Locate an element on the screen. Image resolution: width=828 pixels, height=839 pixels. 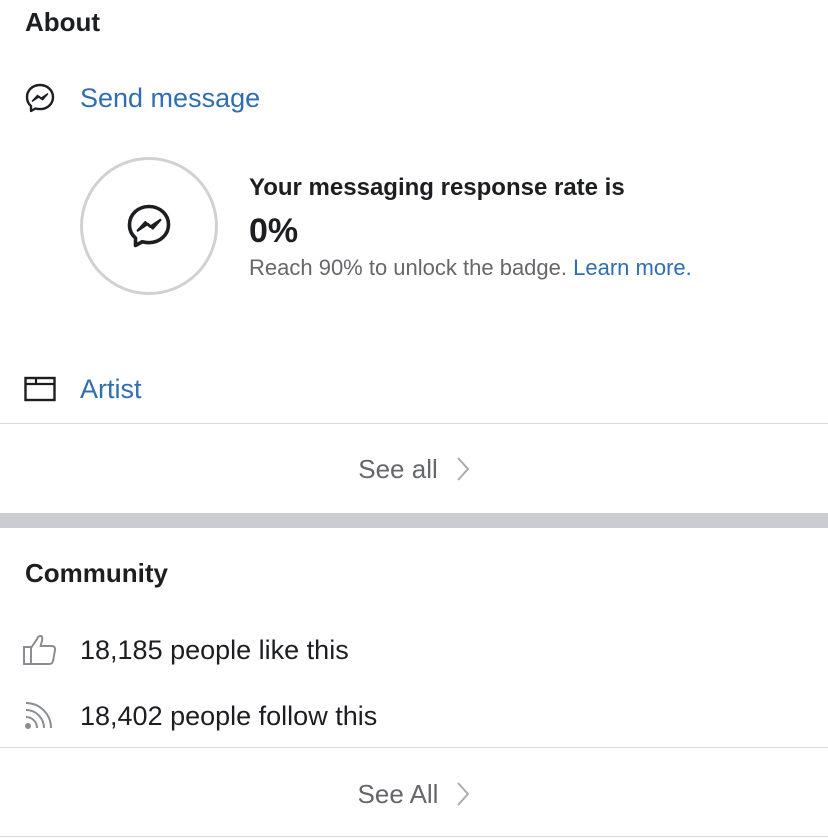
see-all-label: See all is located at coordinates (398, 468).